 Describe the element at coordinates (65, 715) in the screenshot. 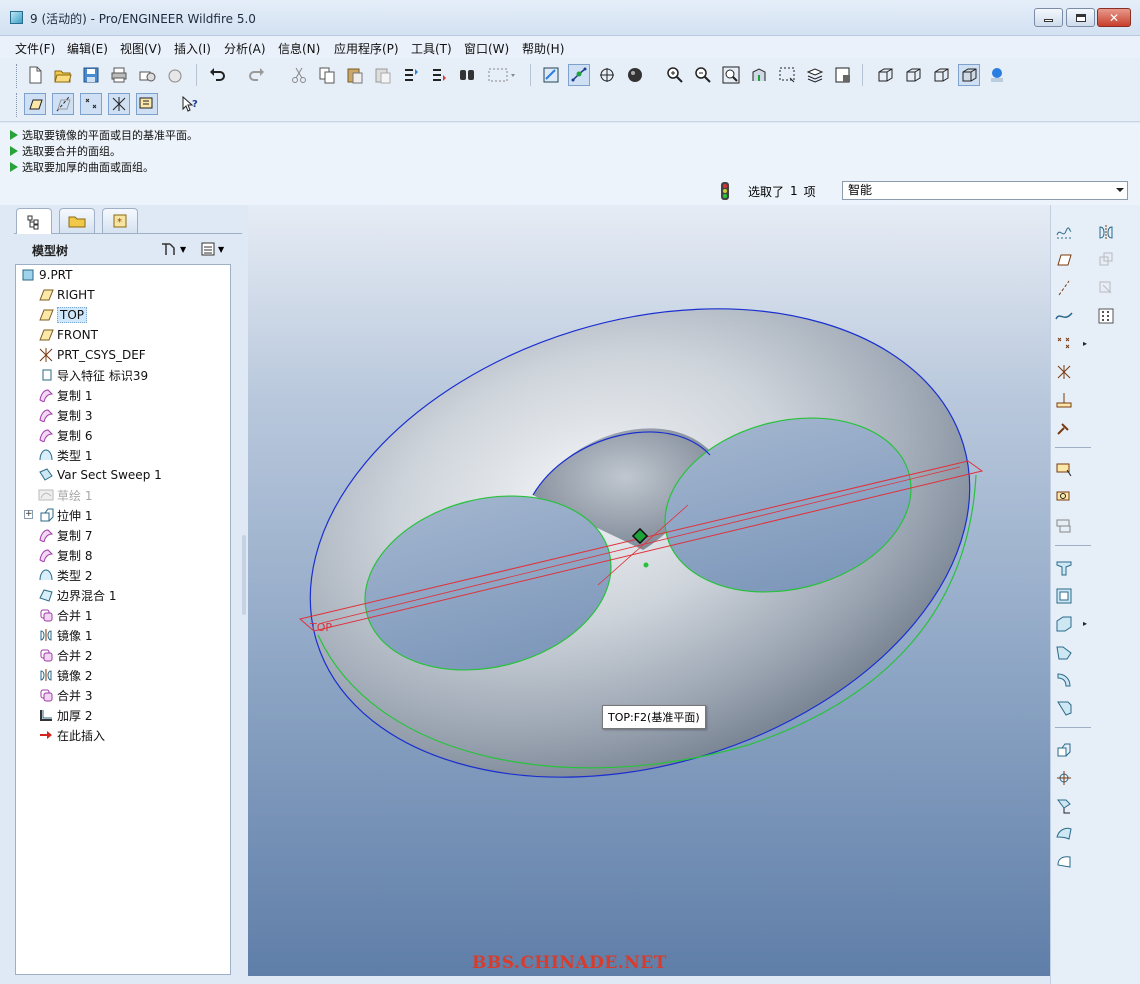

I see `tree-item: 加厚 2` at that location.